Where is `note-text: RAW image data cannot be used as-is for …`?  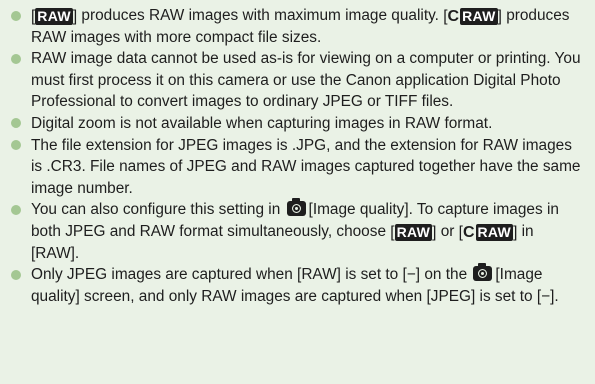 note-text: RAW image data cannot be used as-is for … is located at coordinates (306, 80).